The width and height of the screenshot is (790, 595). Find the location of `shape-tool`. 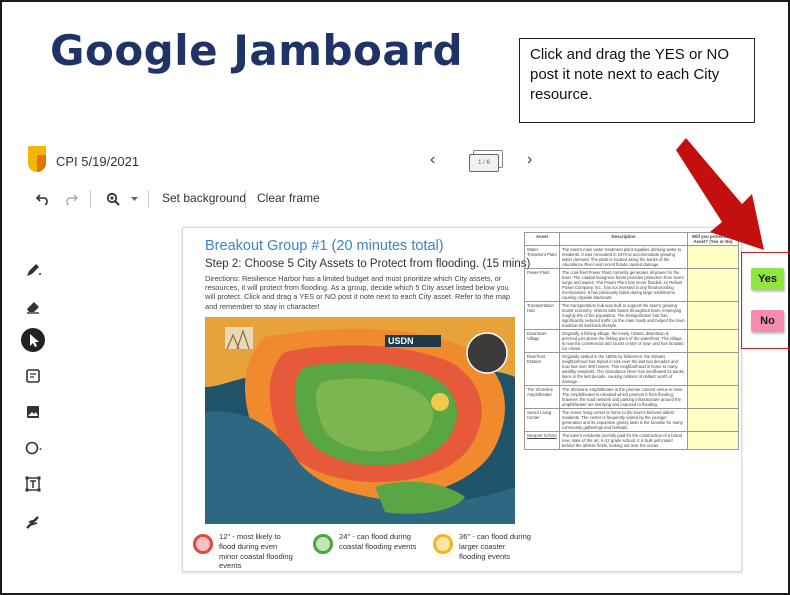

shape-tool is located at coordinates (33, 448).